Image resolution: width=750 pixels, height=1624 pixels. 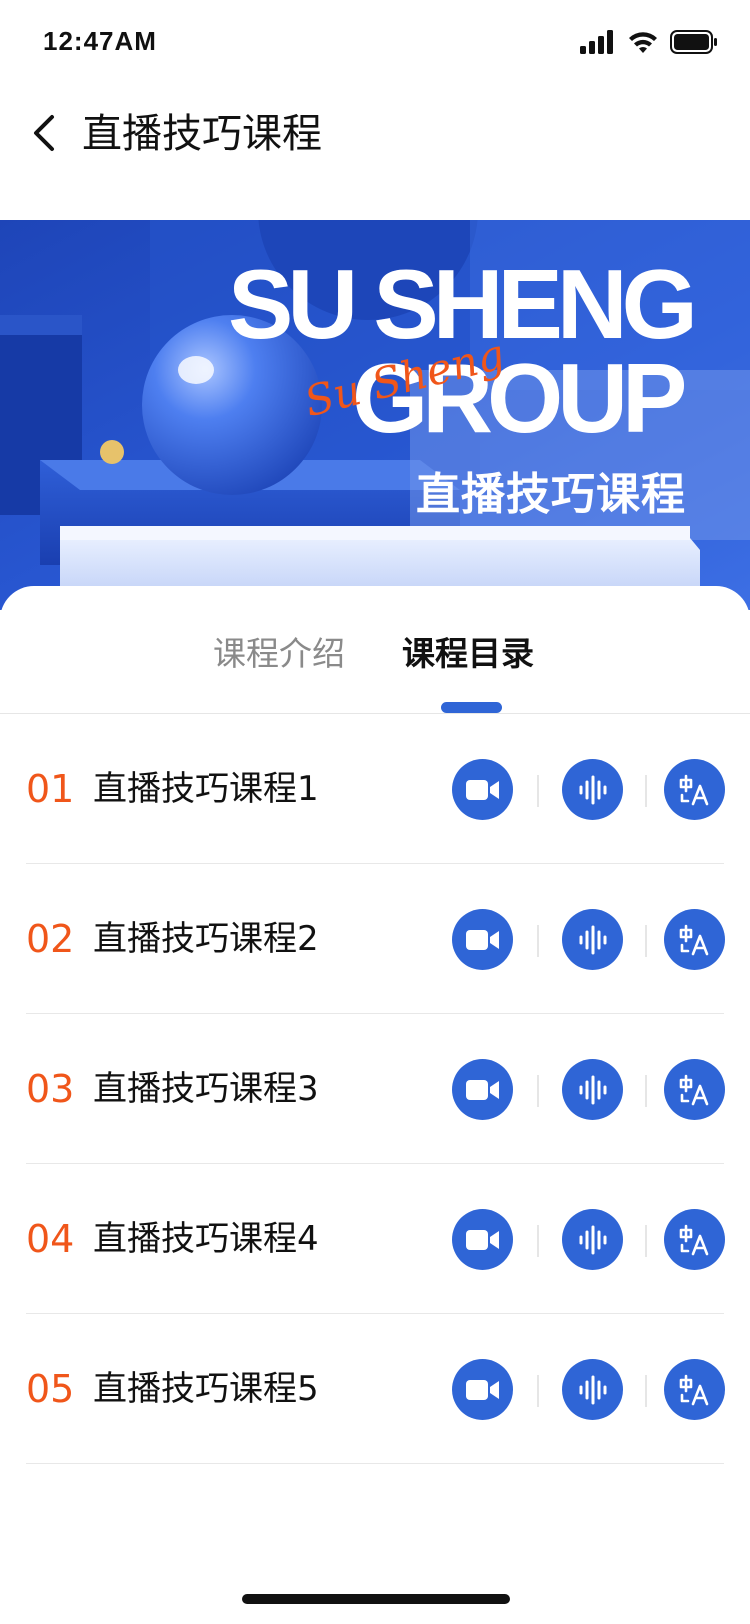 I want to click on lesson-number: 02, so click(x=50, y=939).